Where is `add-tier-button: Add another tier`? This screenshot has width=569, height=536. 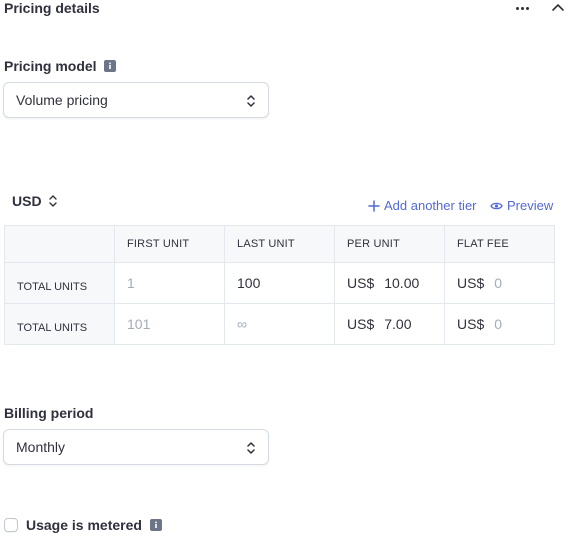
add-tier-button: Add another tier is located at coordinates (422, 205).